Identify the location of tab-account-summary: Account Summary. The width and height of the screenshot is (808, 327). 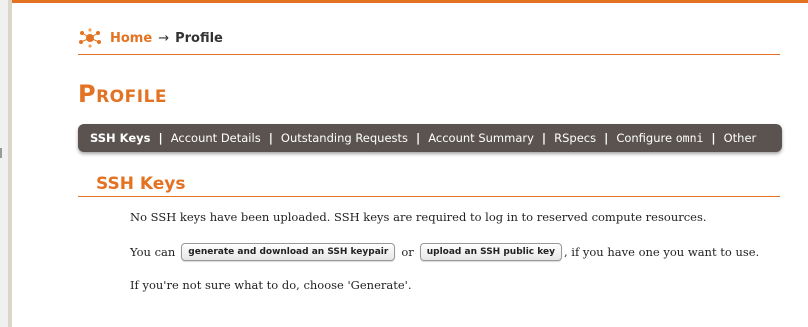
(481, 138).